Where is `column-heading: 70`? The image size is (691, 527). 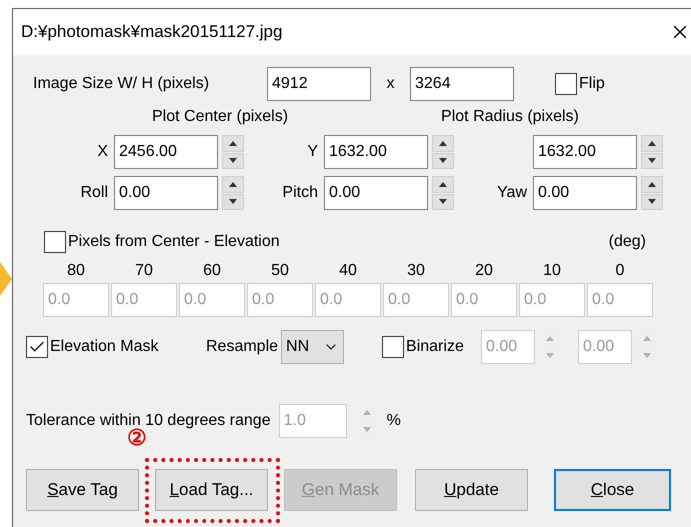
column-heading: 70 is located at coordinates (144, 271).